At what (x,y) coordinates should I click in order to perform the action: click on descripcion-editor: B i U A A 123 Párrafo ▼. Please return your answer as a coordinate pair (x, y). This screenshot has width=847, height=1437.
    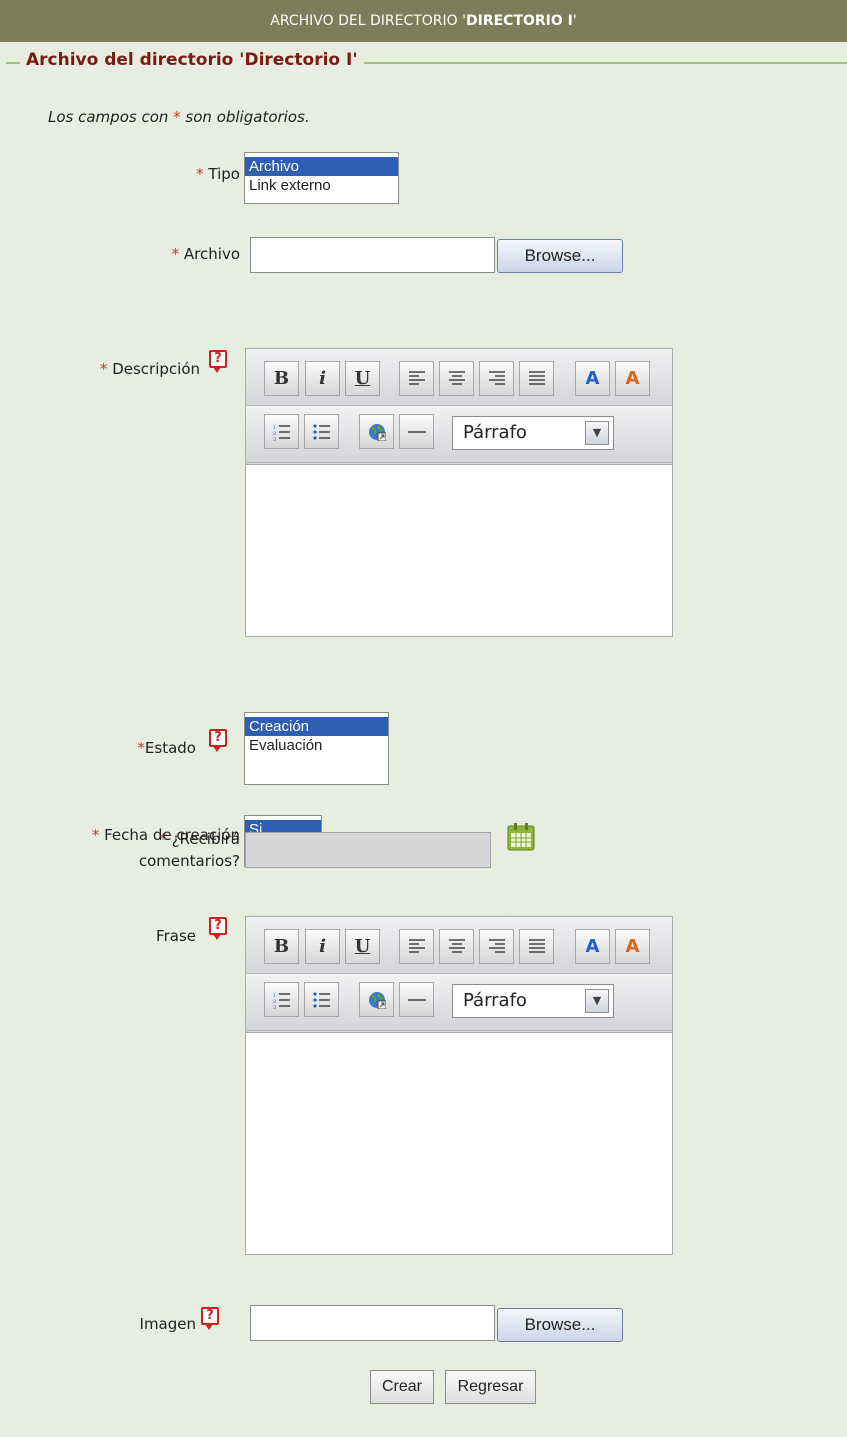
    Looking at the image, I should click on (459, 492).